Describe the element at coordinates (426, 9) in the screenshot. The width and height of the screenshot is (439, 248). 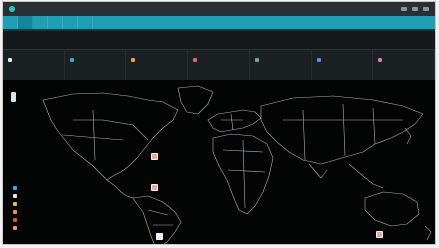
I see `close-icon` at that location.